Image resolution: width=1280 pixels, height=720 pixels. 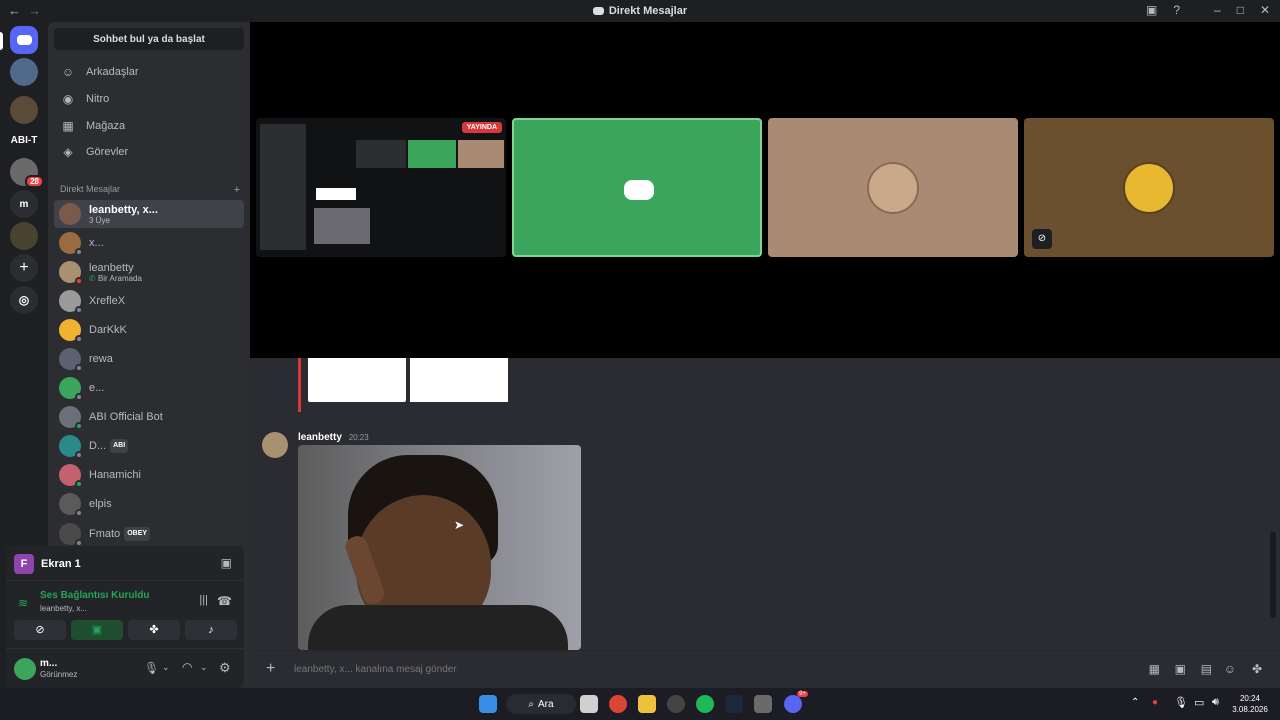 I want to click on dm-item: elpis, so click(x=149, y=504).